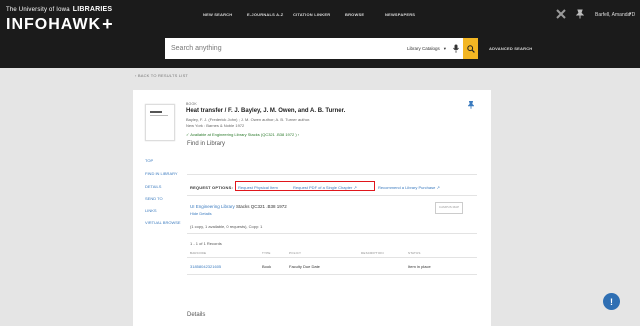 This screenshot has width=640, height=326. Describe the element at coordinates (258, 187) in the screenshot. I see `request-physical-item-link: Request Physical Item` at that location.